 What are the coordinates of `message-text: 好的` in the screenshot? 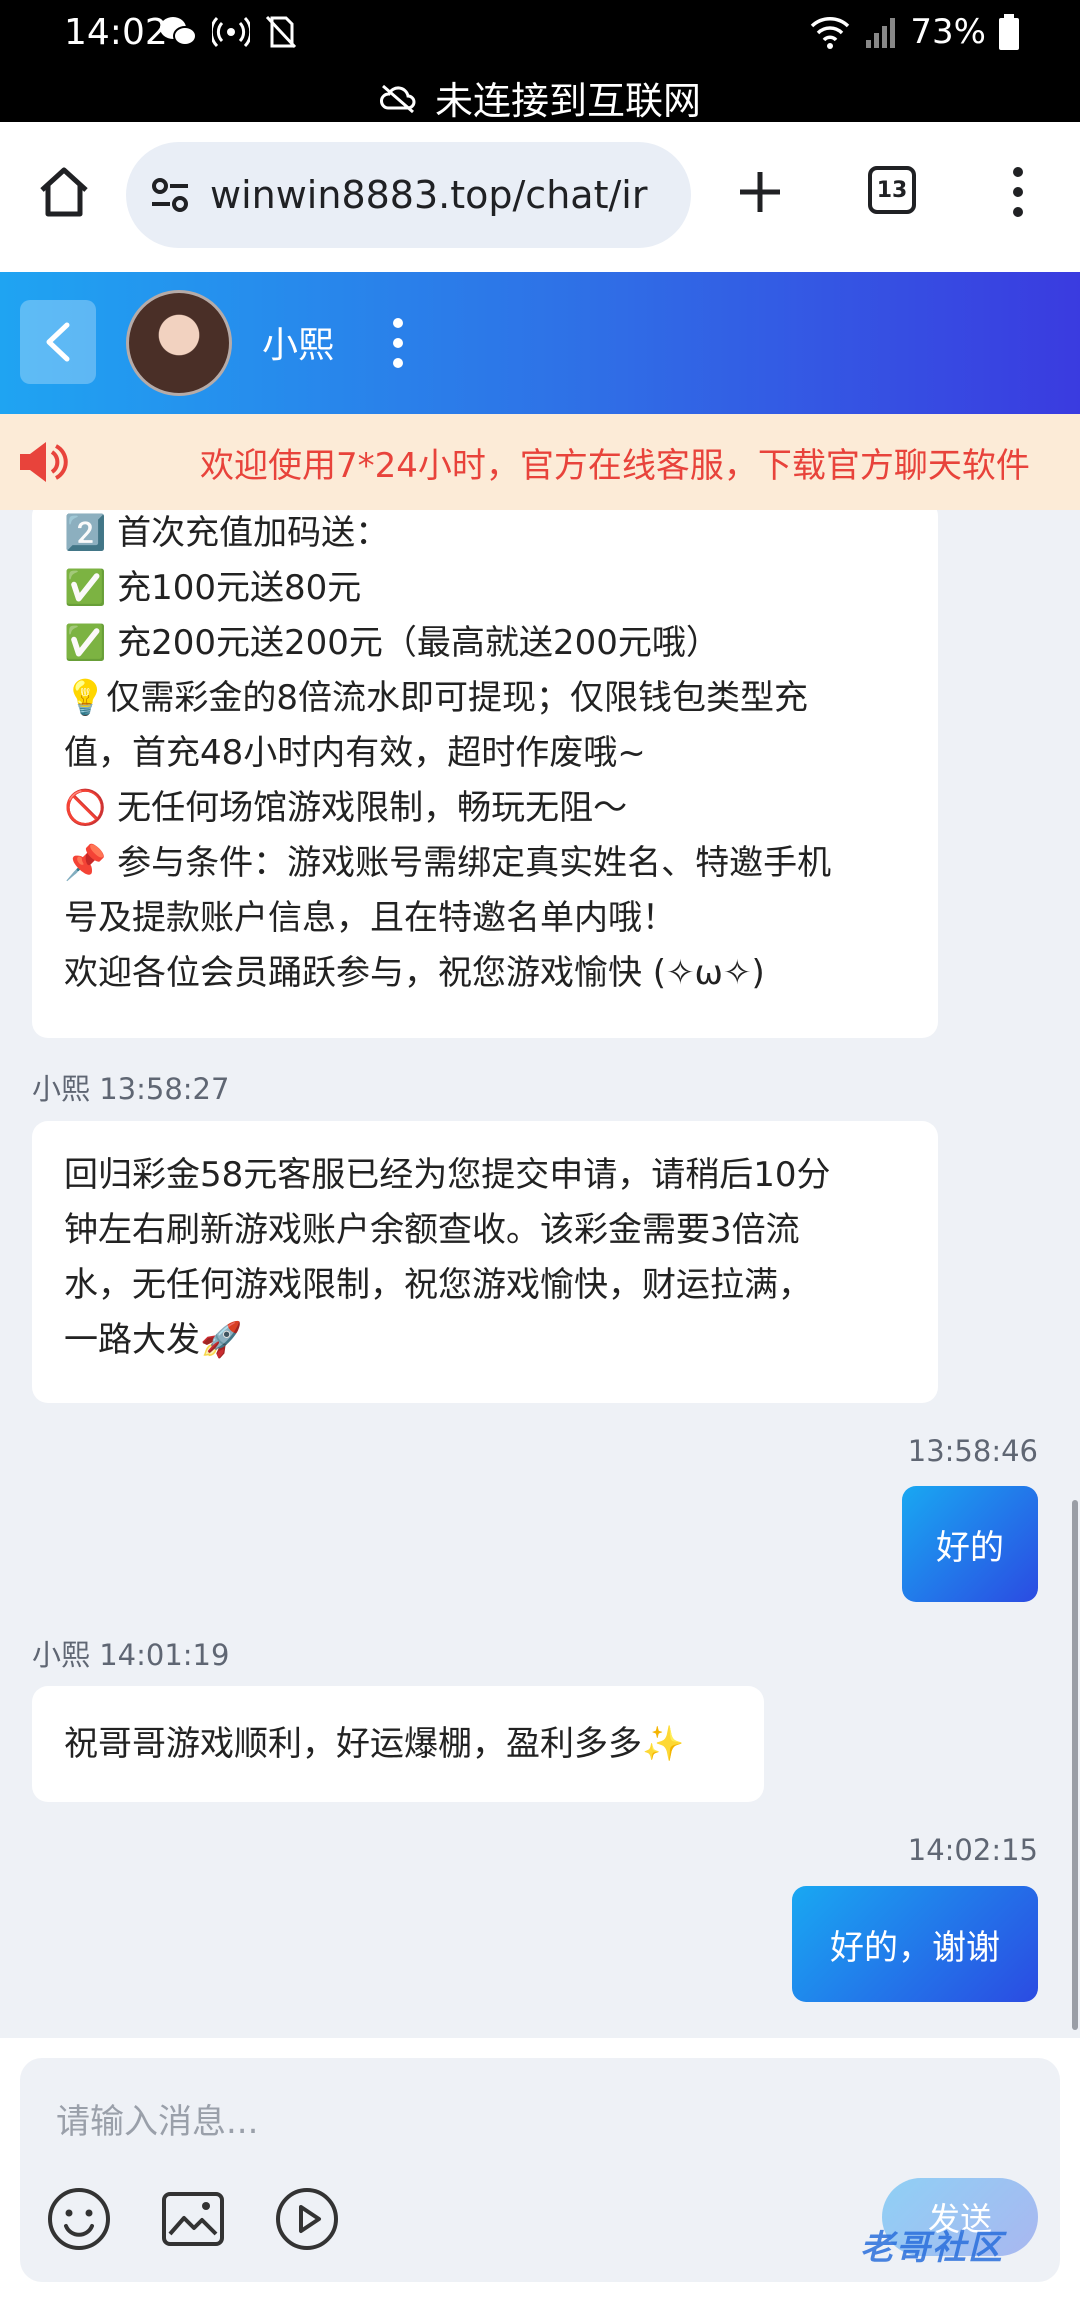 It's located at (970, 1547).